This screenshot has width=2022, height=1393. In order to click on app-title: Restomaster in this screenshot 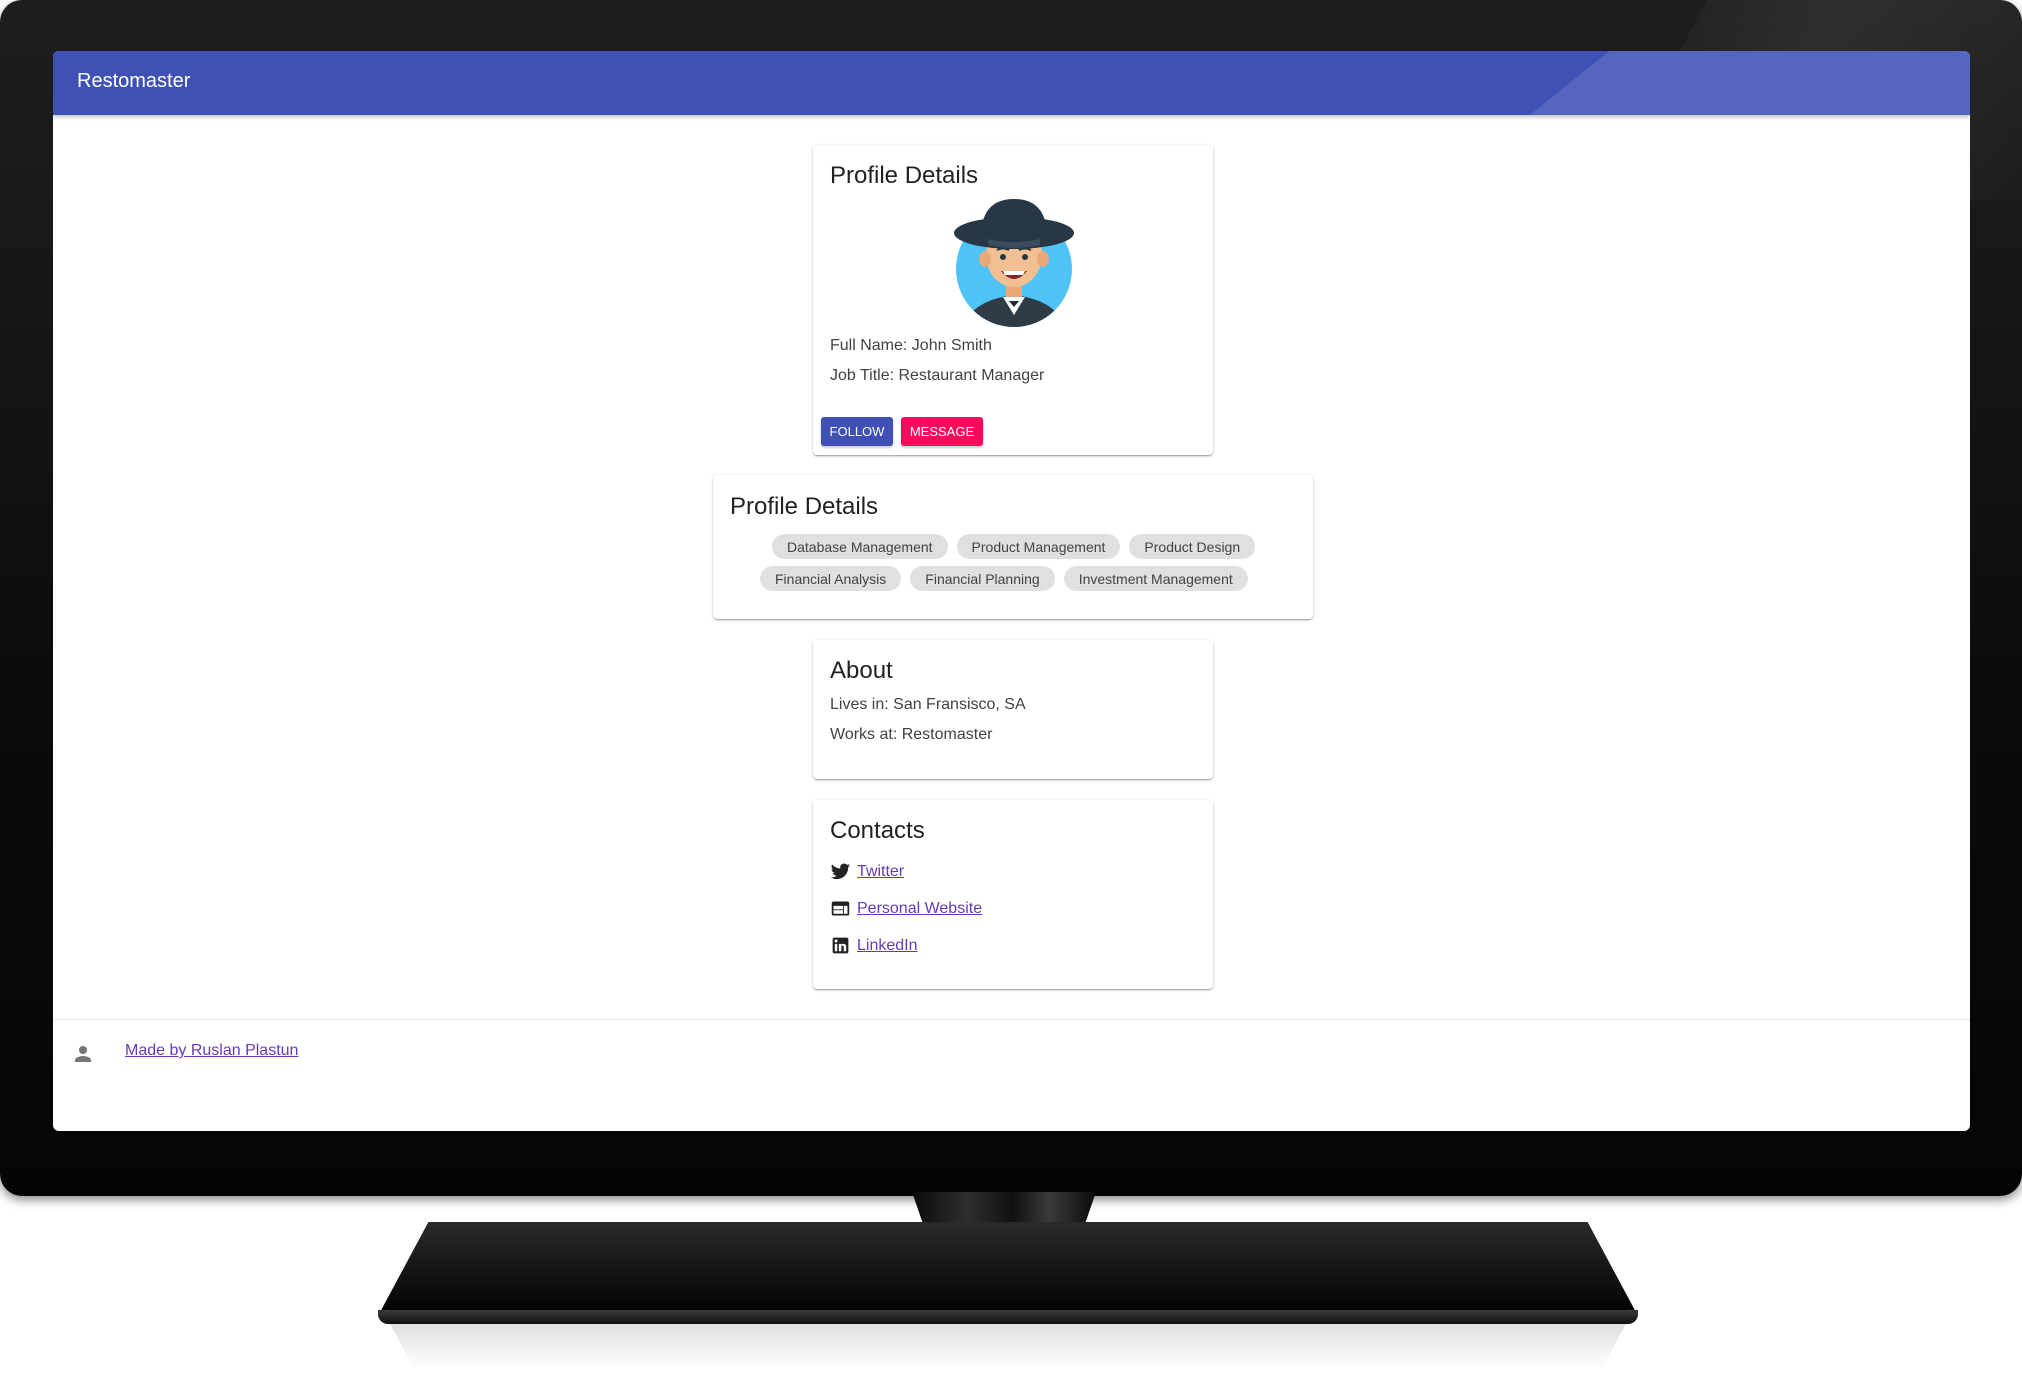, I will do `click(133, 81)`.